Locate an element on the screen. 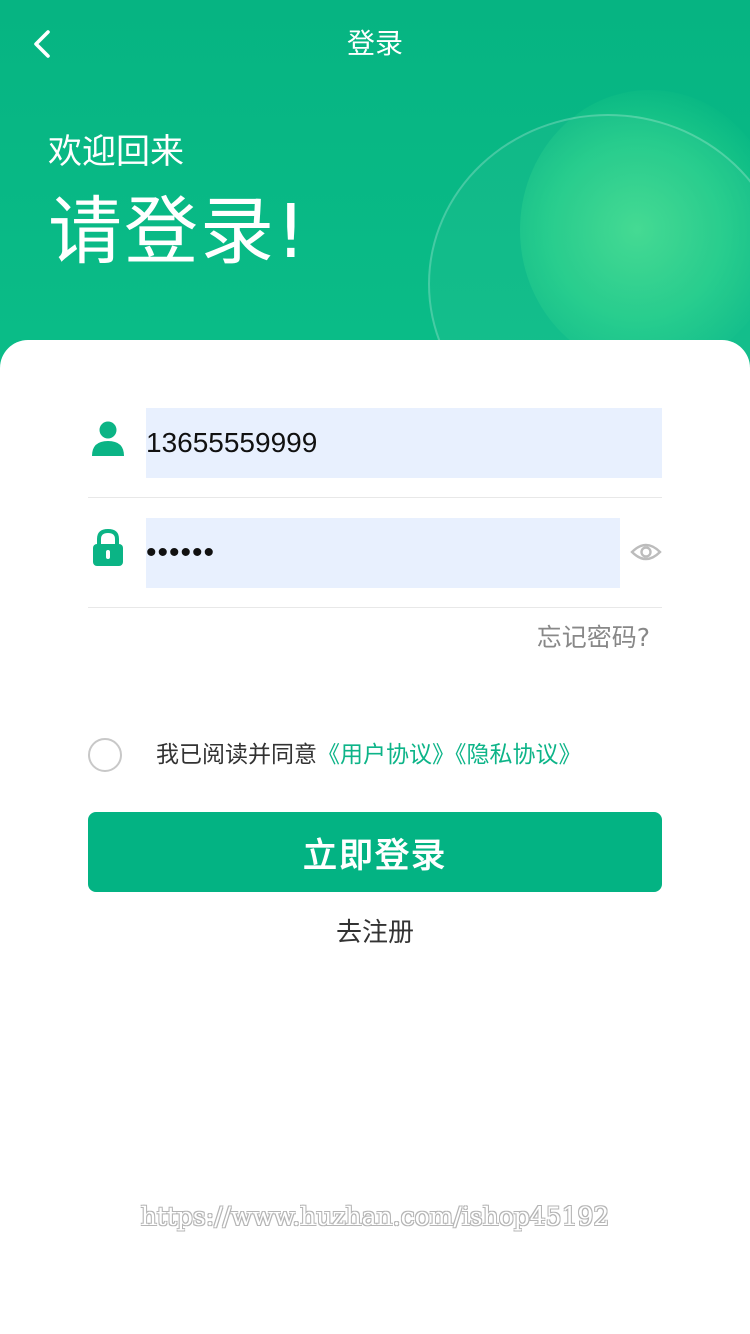 The image size is (750, 1334). password-field-row is located at coordinates (375, 553).